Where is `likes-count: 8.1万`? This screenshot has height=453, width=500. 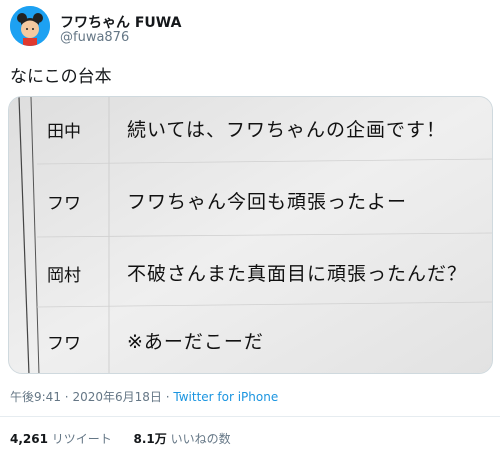
likes-count: 8.1万 is located at coordinates (149, 439).